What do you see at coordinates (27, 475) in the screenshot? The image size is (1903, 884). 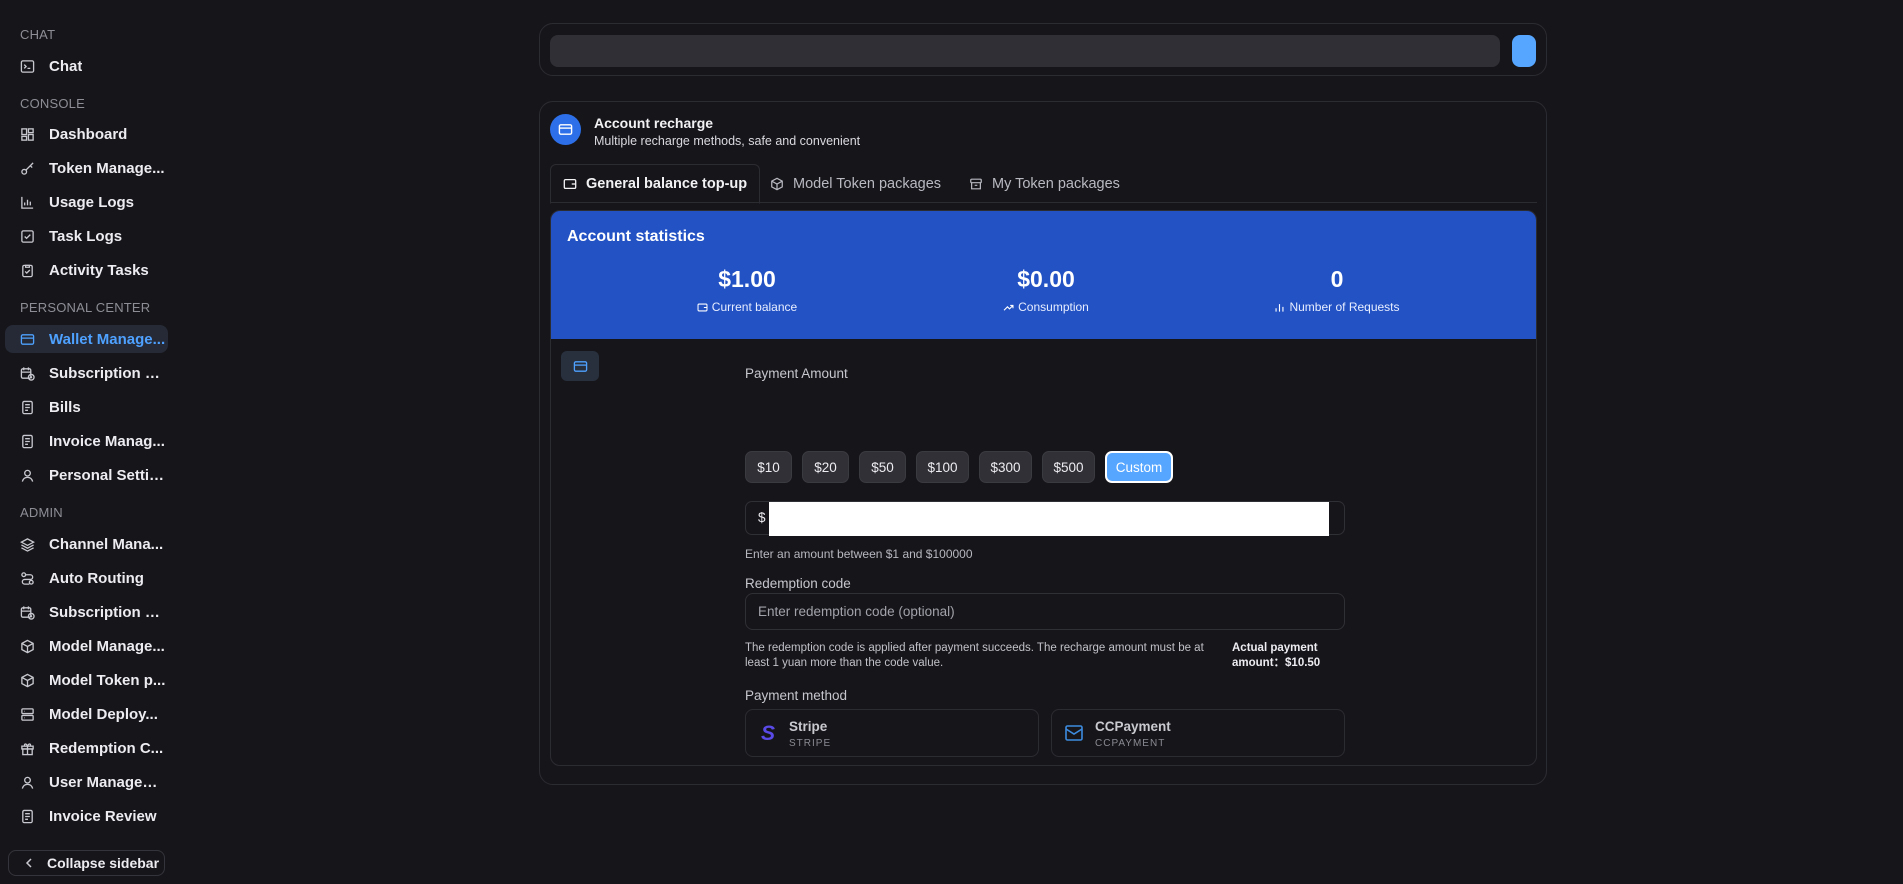 I see `user-icon` at bounding box center [27, 475].